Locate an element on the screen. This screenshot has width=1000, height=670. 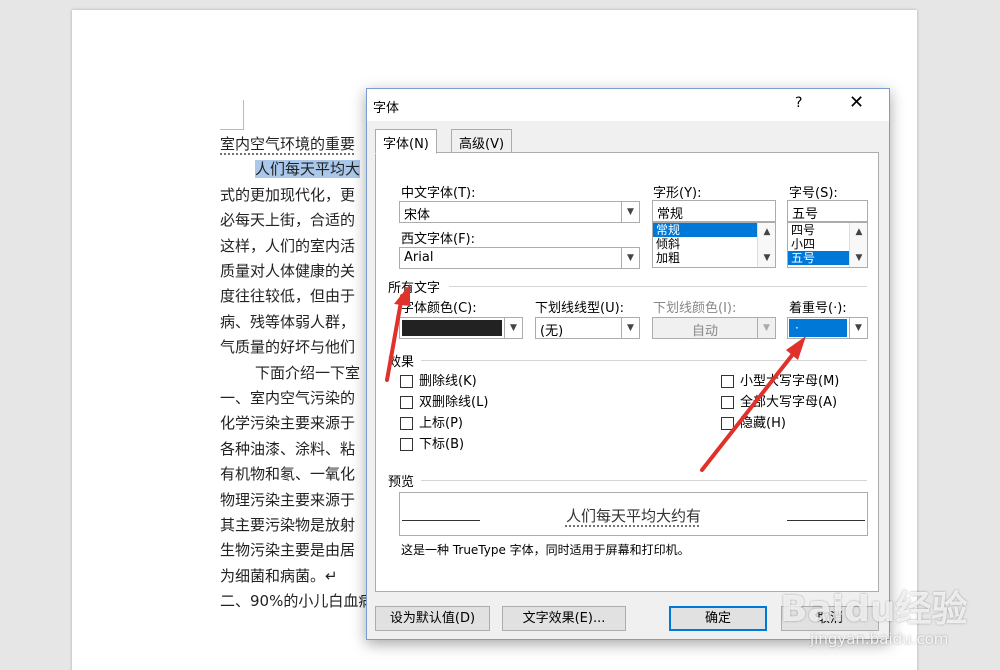
size-input: 五号 is located at coordinates (827, 211).